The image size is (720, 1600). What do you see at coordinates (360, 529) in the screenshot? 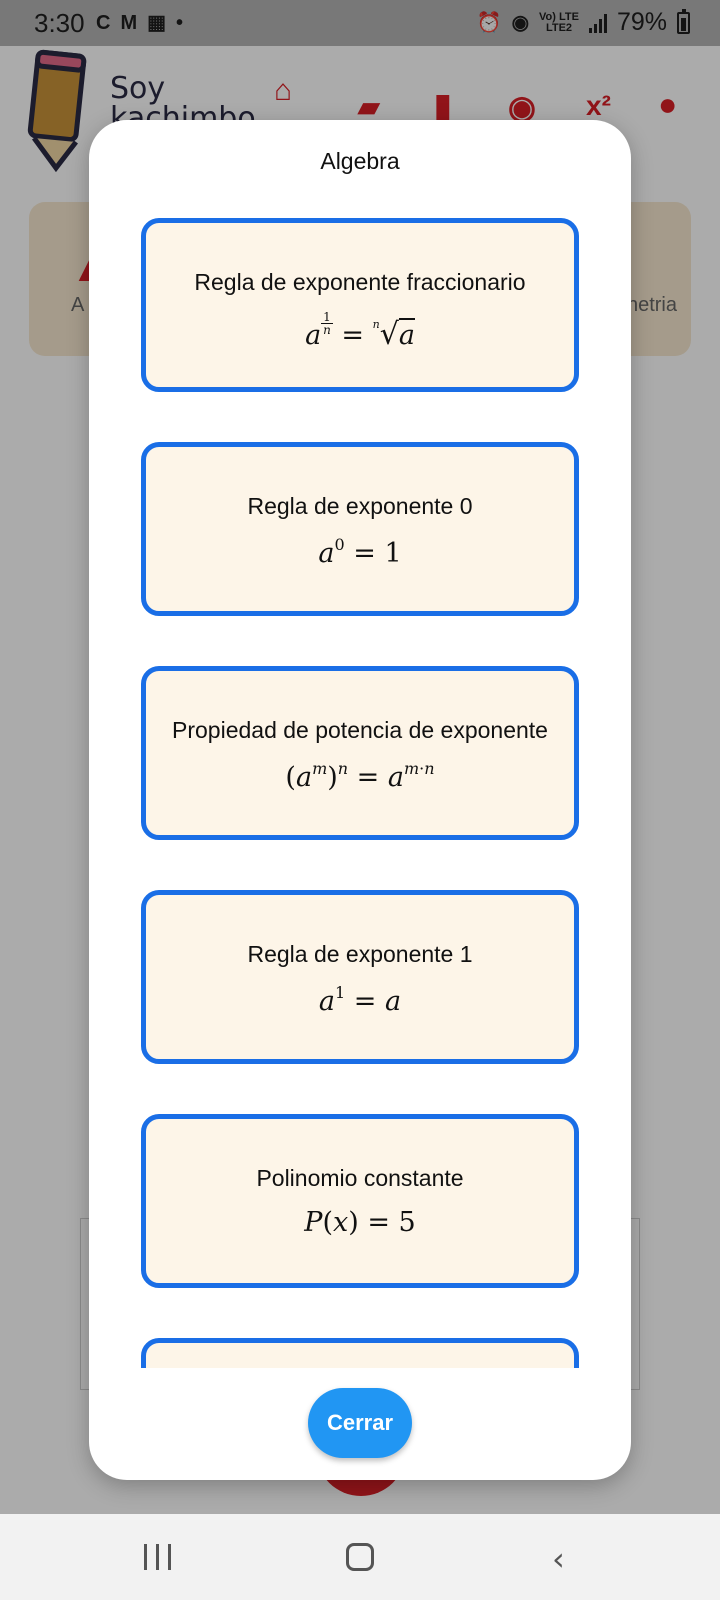
I see `formula-card: Regla de exponente 0 a0 = 1` at bounding box center [360, 529].